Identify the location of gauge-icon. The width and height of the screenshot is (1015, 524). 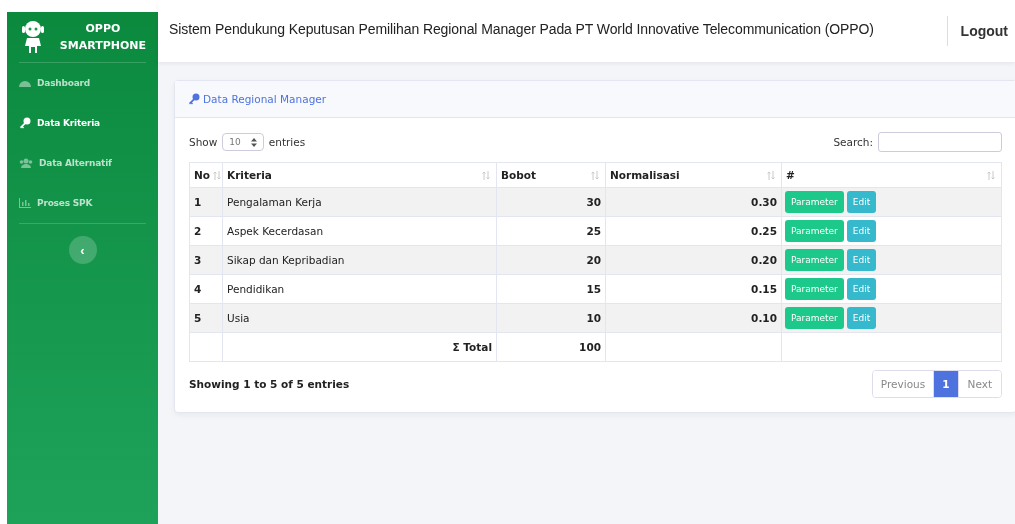
(25, 83).